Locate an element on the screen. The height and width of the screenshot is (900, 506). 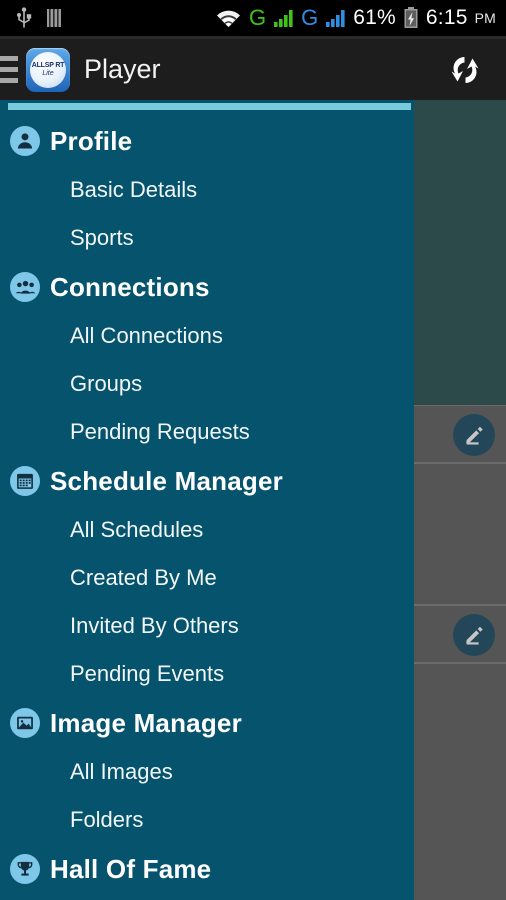
drawer-item-label: Pending Requests is located at coordinates (160, 431).